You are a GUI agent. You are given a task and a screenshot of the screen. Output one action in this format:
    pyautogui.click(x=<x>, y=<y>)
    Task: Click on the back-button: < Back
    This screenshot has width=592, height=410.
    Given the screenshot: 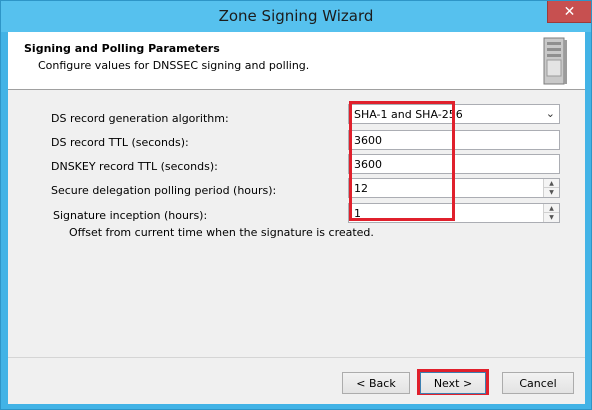 What is the action you would take?
    pyautogui.click(x=376, y=383)
    